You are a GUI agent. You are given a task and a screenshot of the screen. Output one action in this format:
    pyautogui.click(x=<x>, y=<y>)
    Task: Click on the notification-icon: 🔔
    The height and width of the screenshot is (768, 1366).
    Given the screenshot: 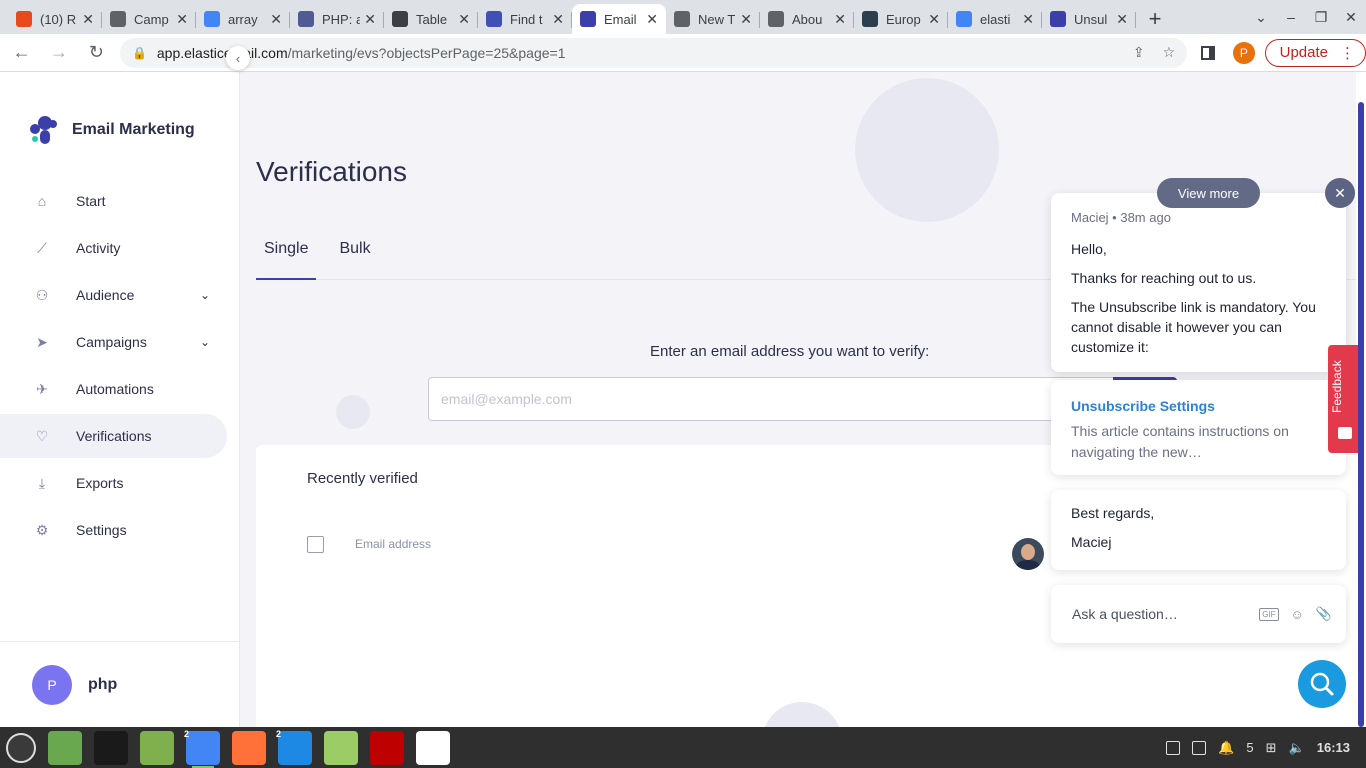 What is the action you would take?
    pyautogui.click(x=1226, y=748)
    